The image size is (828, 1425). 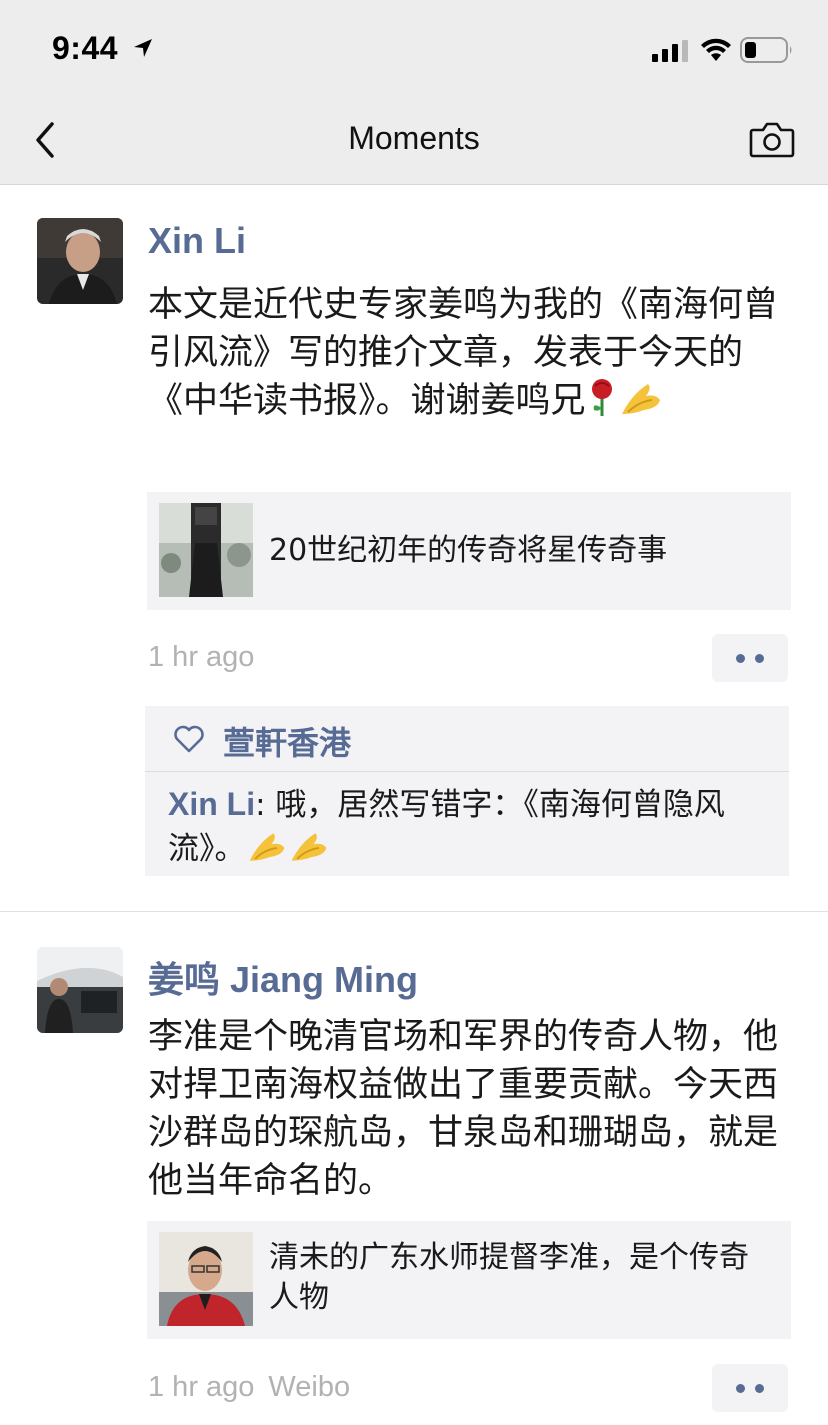 What do you see at coordinates (772, 140) in the screenshot?
I see `camera-icon` at bounding box center [772, 140].